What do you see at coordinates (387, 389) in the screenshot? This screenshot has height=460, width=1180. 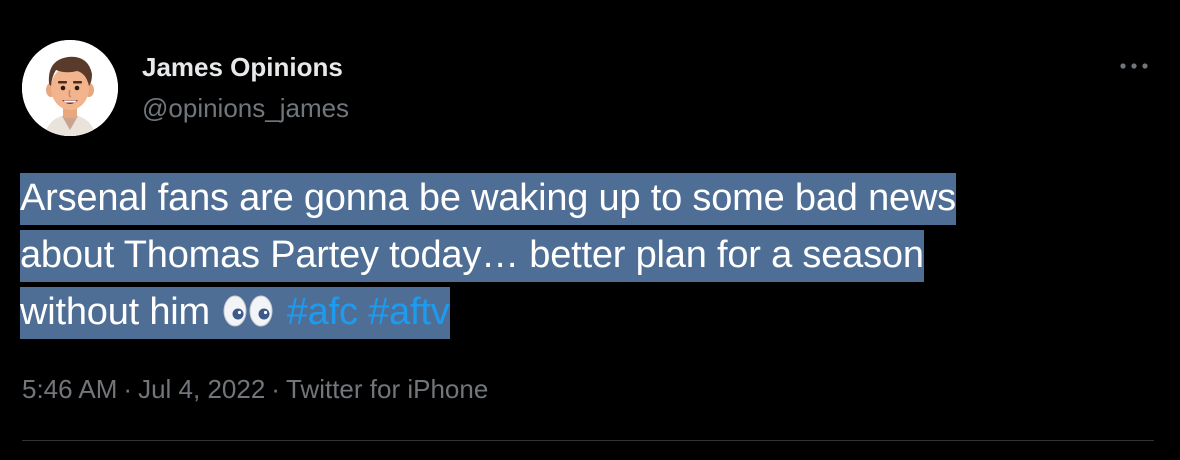 I see `tweet-source: Twitter for iPhone` at bounding box center [387, 389].